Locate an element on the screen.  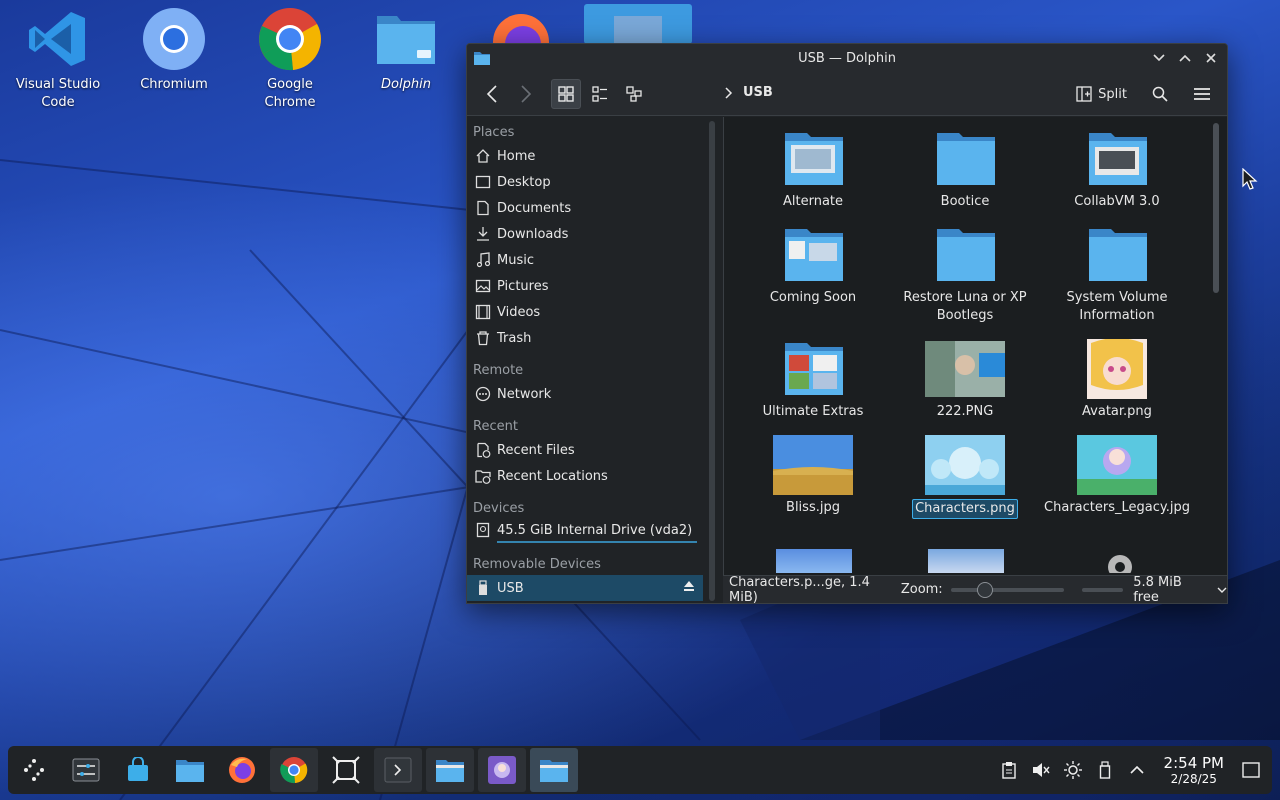
taskbar-dolphin-window is located at coordinates (450, 770).